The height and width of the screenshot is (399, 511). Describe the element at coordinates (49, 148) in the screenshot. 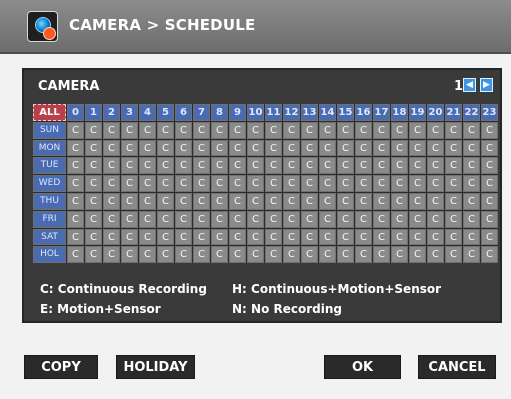

I see `day-label-mon: MON` at that location.